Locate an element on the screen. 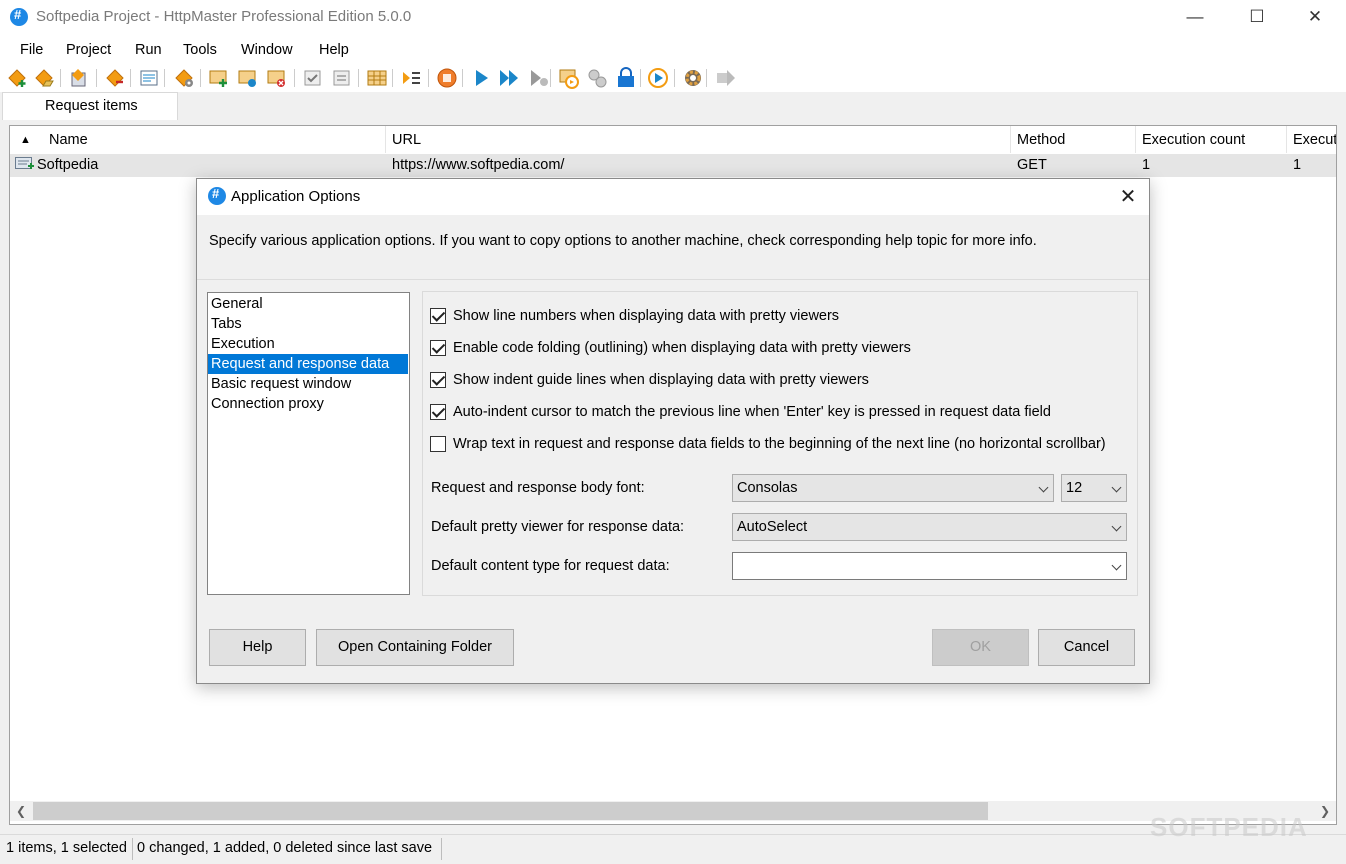 This screenshot has width=1346, height=864. project-settings-icon is located at coordinates (184, 78).